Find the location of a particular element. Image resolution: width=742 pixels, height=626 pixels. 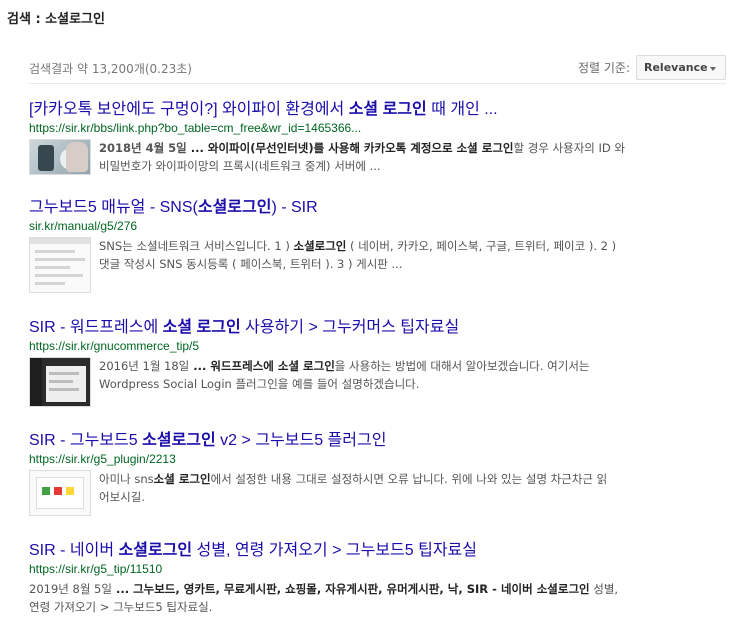

result-title-link: SIR - 네이버 소셜로그인 성별, 연령 가져오기 > 그누보드5 팁자료실 is located at coordinates (379, 551).